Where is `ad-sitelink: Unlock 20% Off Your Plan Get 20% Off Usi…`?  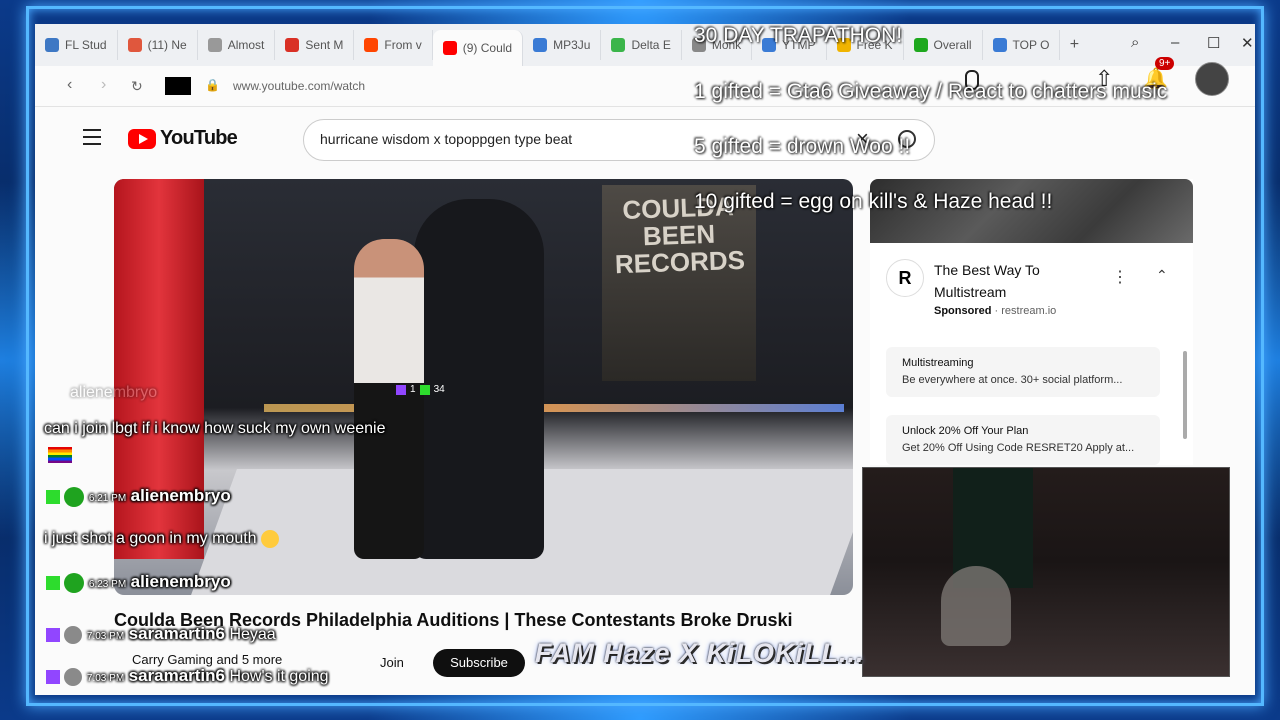 ad-sitelink: Unlock 20% Off Your Plan Get 20% Off Usi… is located at coordinates (1023, 440).